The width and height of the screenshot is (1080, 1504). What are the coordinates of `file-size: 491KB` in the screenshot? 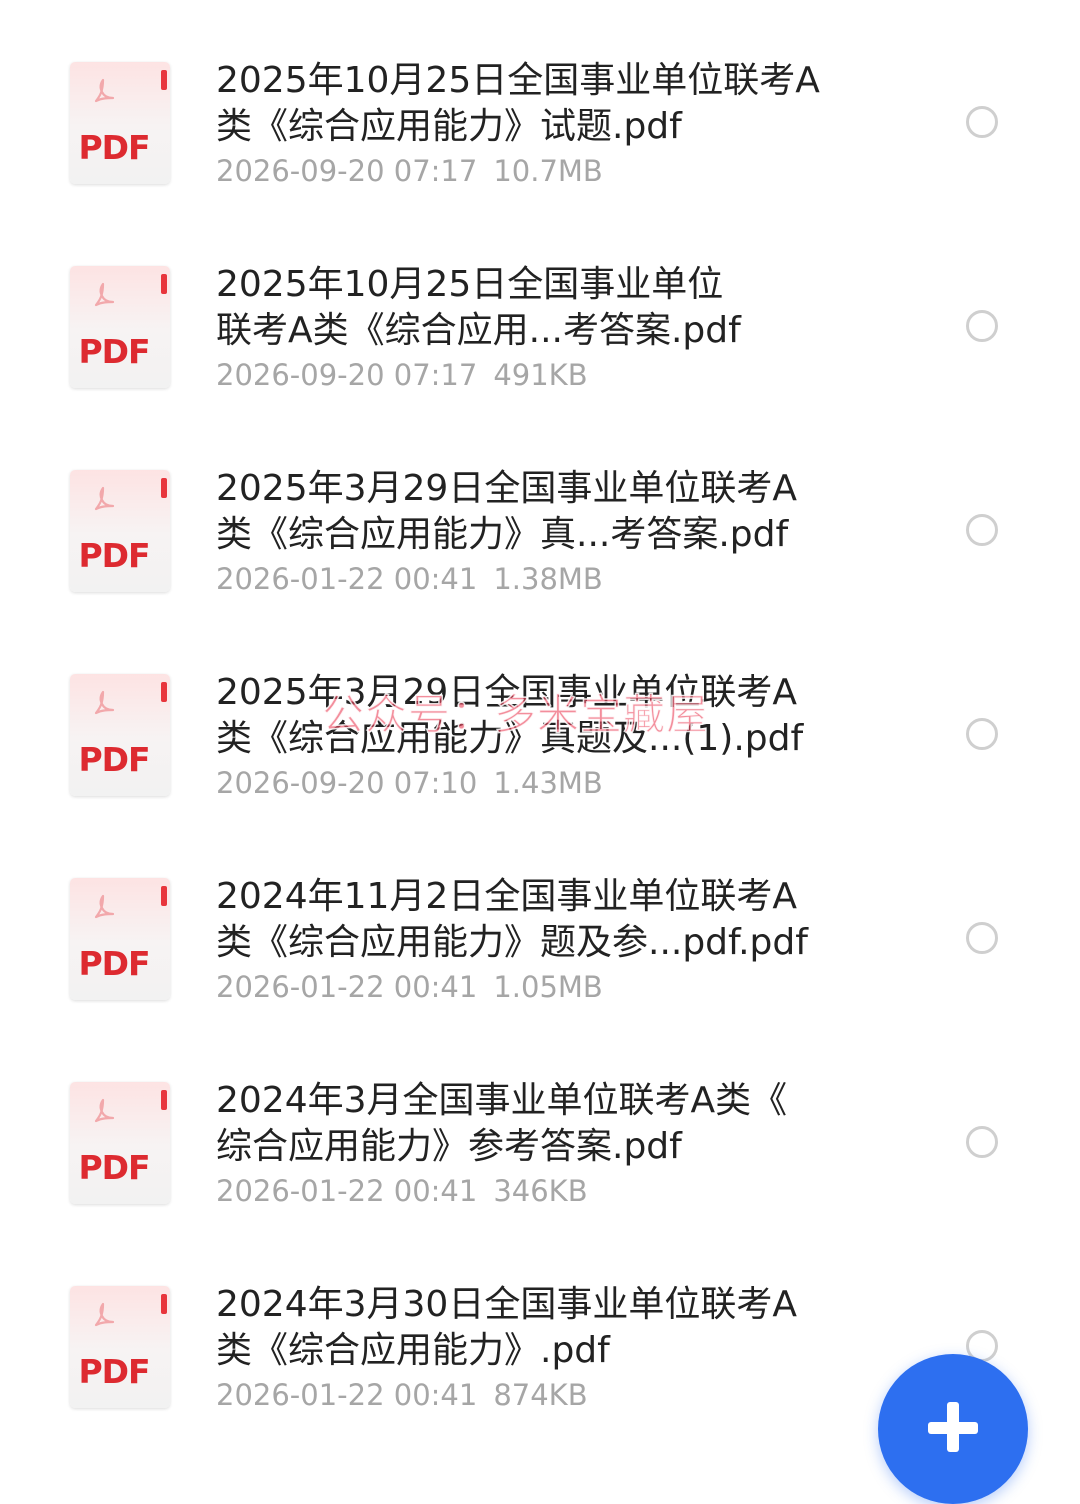 It's located at (540, 375).